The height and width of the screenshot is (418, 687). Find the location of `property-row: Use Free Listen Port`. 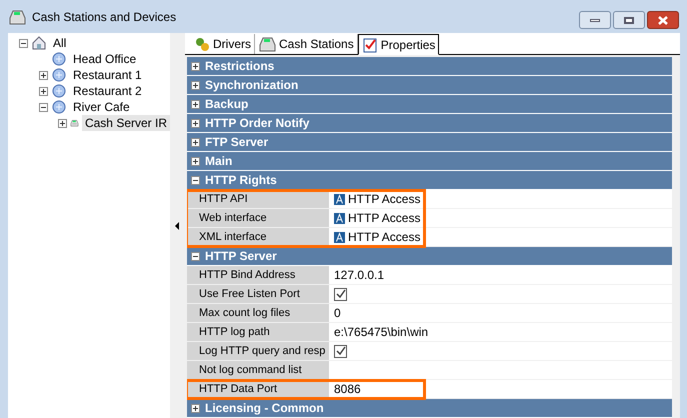

property-row: Use Free Listen Port is located at coordinates (429, 294).